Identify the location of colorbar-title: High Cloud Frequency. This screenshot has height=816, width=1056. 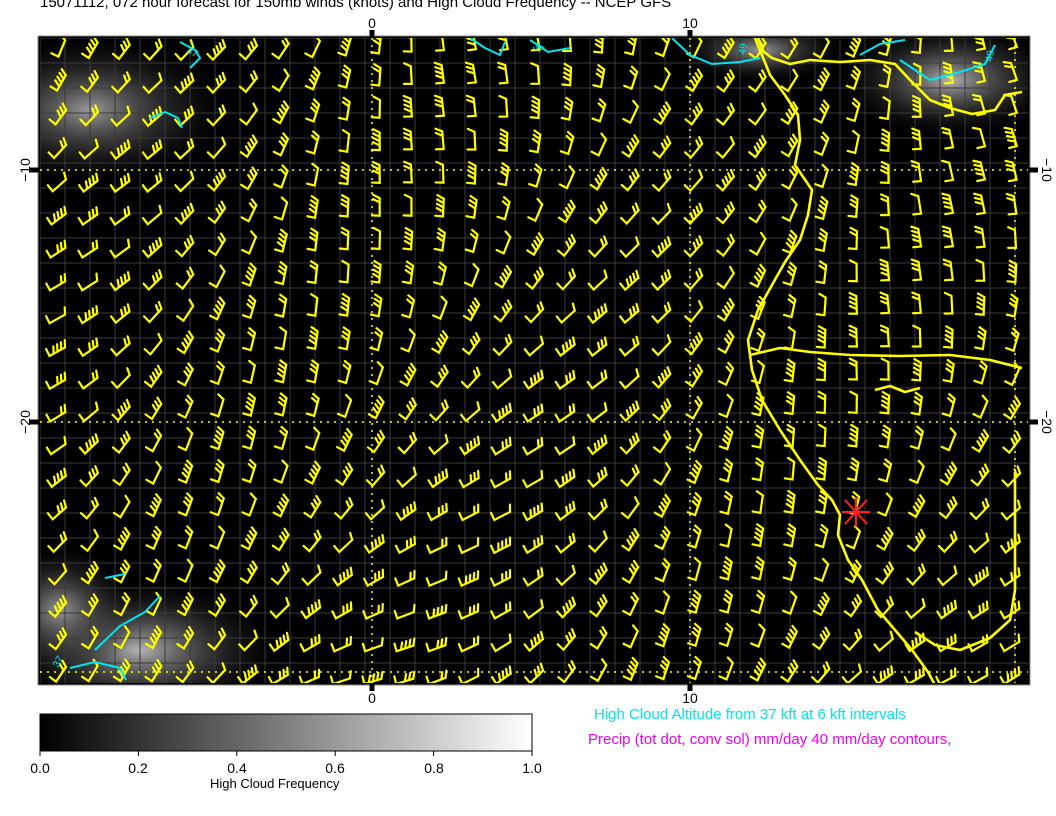
(275, 783).